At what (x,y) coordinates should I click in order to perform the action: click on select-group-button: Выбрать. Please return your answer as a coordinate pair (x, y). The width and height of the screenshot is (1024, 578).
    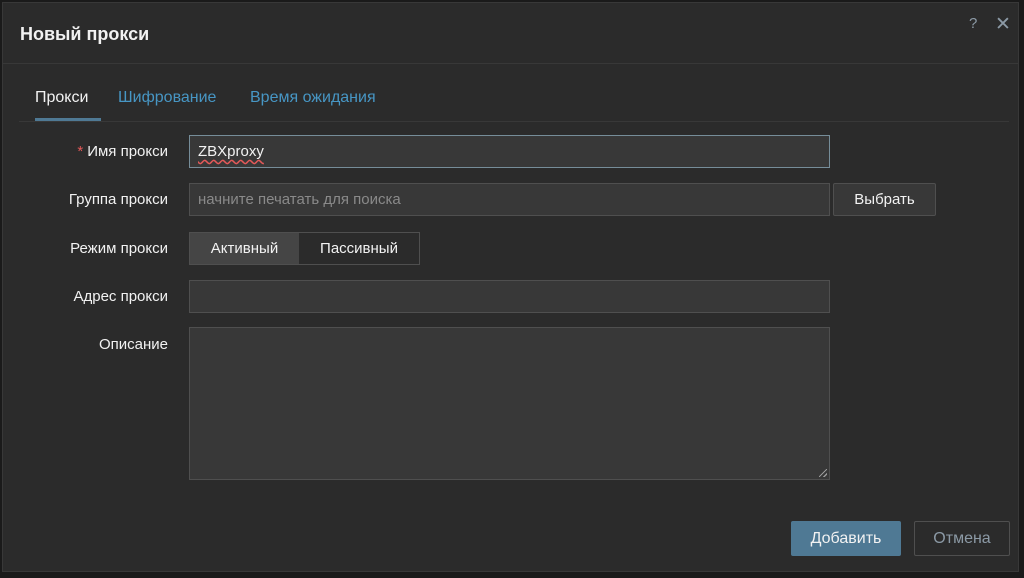
    Looking at the image, I should click on (884, 199).